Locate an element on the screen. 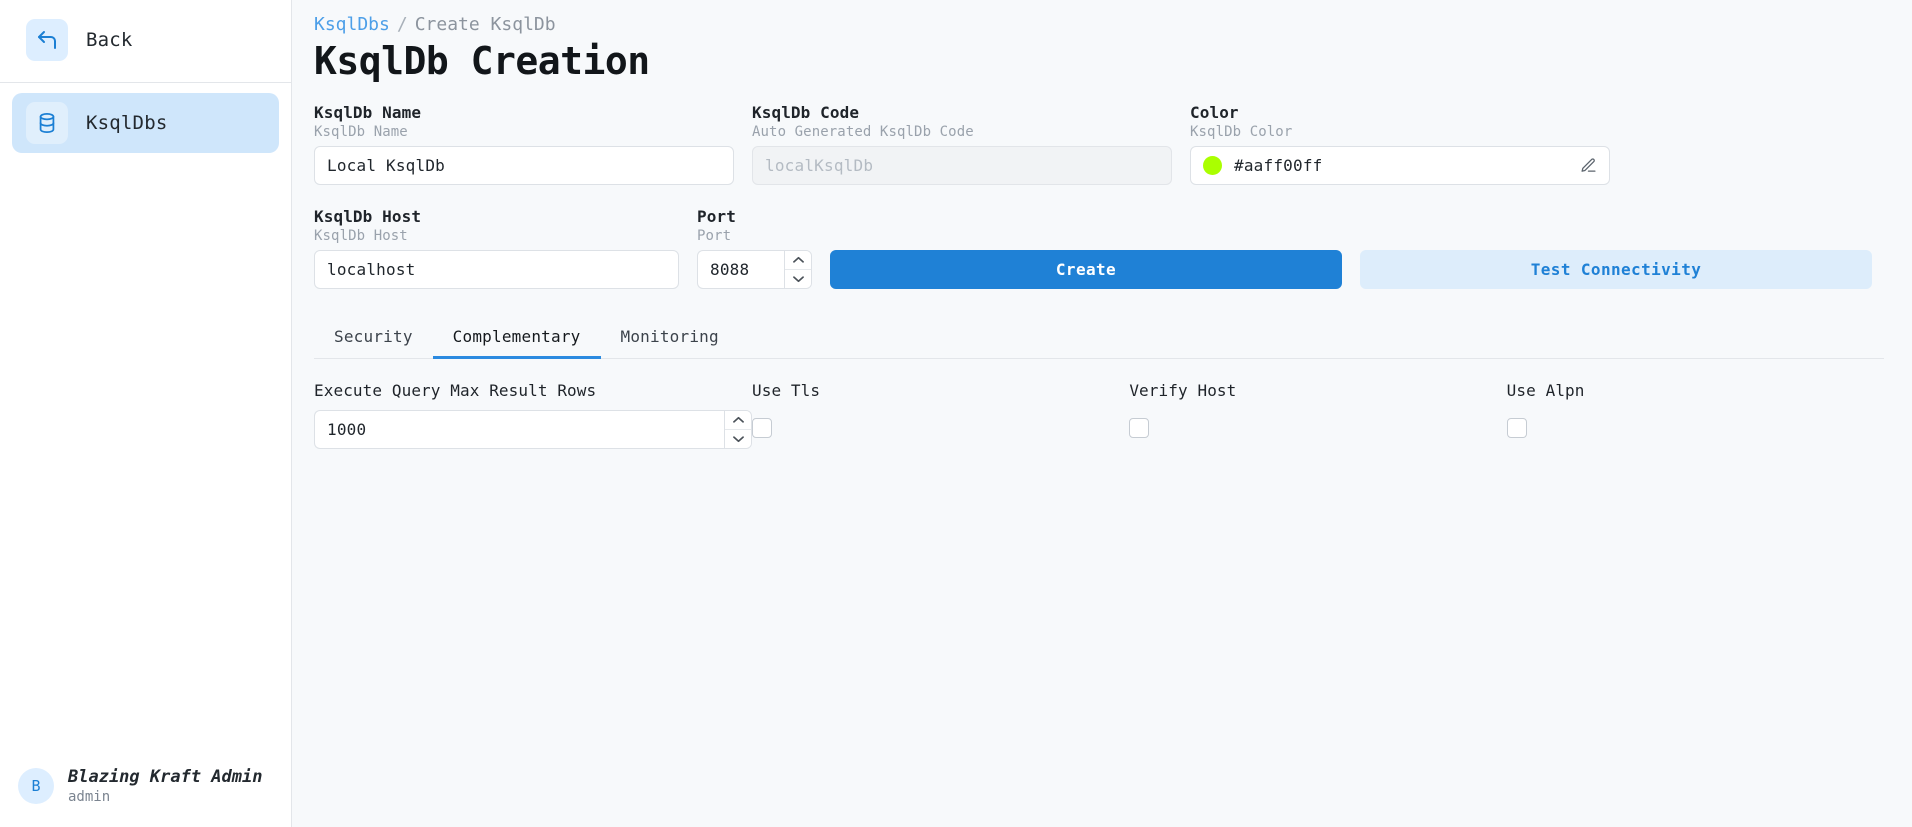 Image resolution: width=1912 pixels, height=827 pixels. field-ksqldb-color: Color KsqlDb Color #aaff00ff is located at coordinates (1400, 144).